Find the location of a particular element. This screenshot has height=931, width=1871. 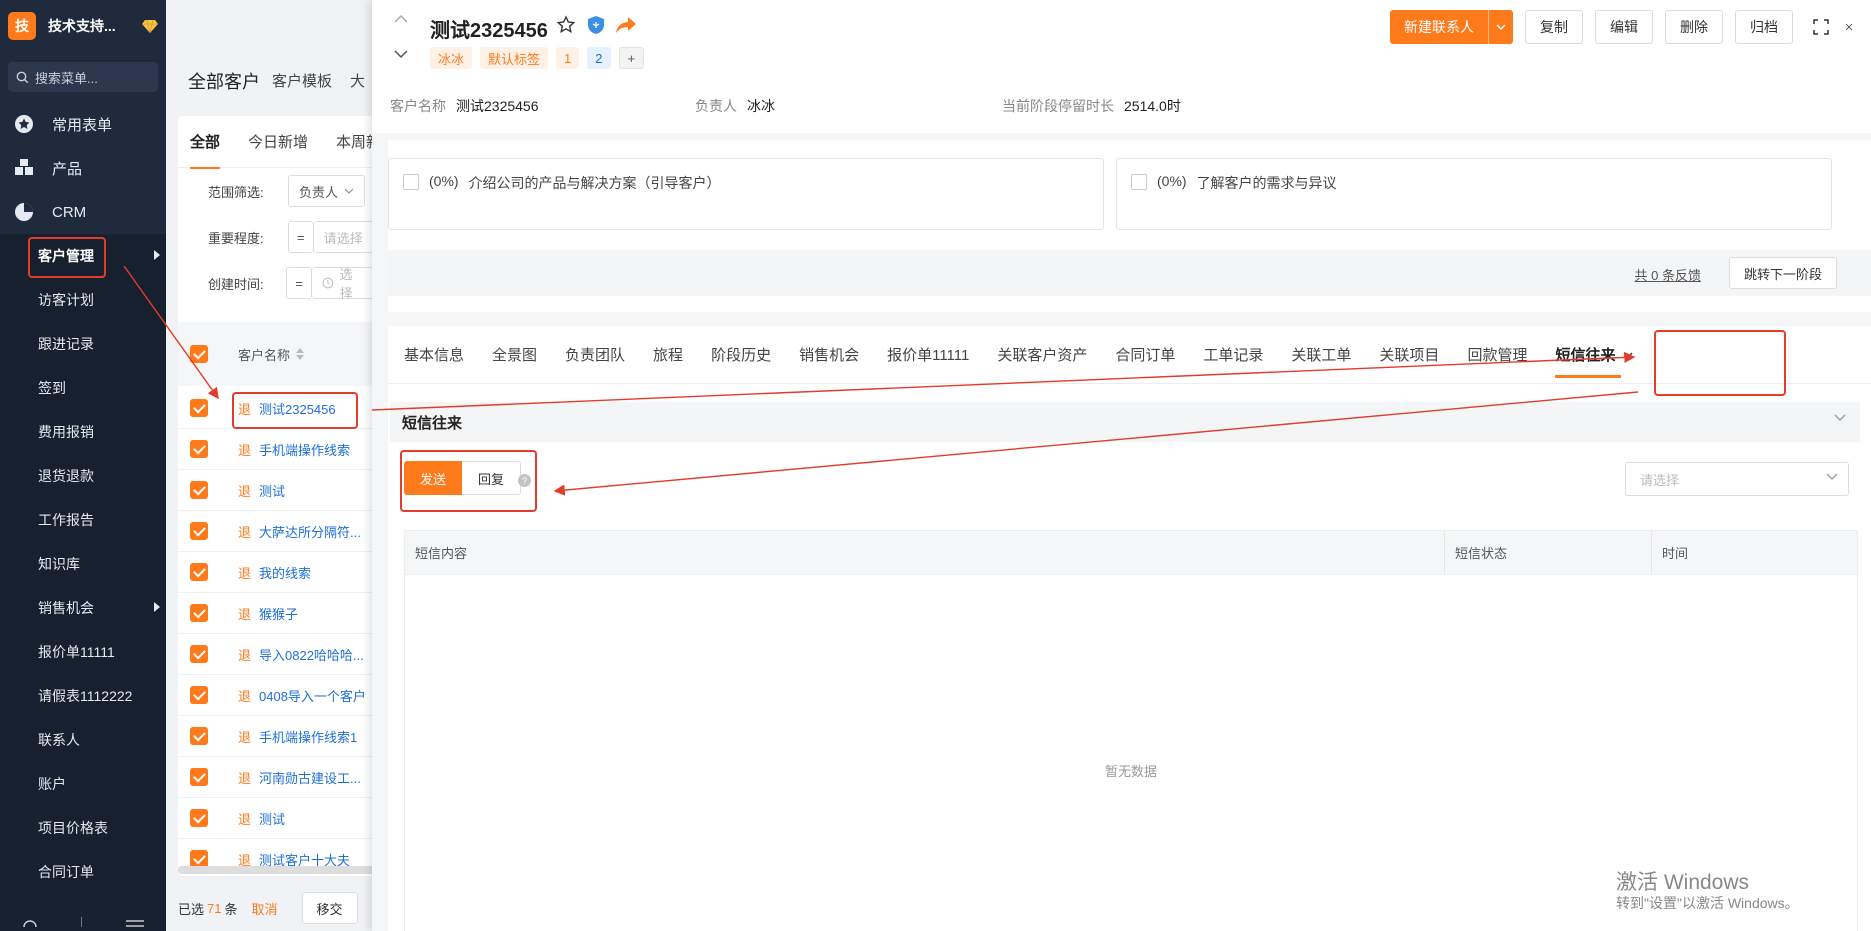

sidebar-item-follow-up: 跟进记录 is located at coordinates (83, 344).